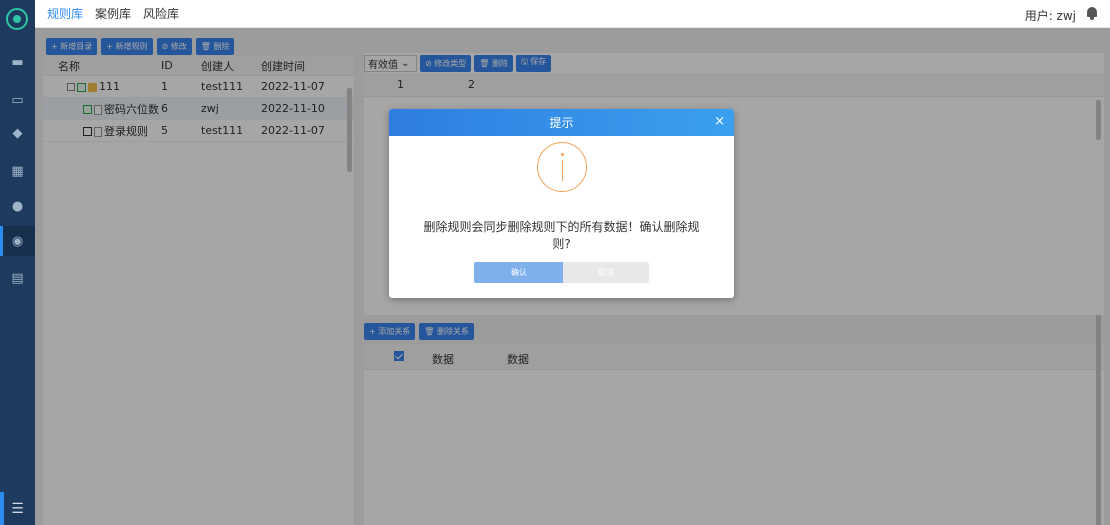 The width and height of the screenshot is (1110, 525). Describe the element at coordinates (17, 508) in the screenshot. I see `collapse-menu-icon: ☰` at that location.